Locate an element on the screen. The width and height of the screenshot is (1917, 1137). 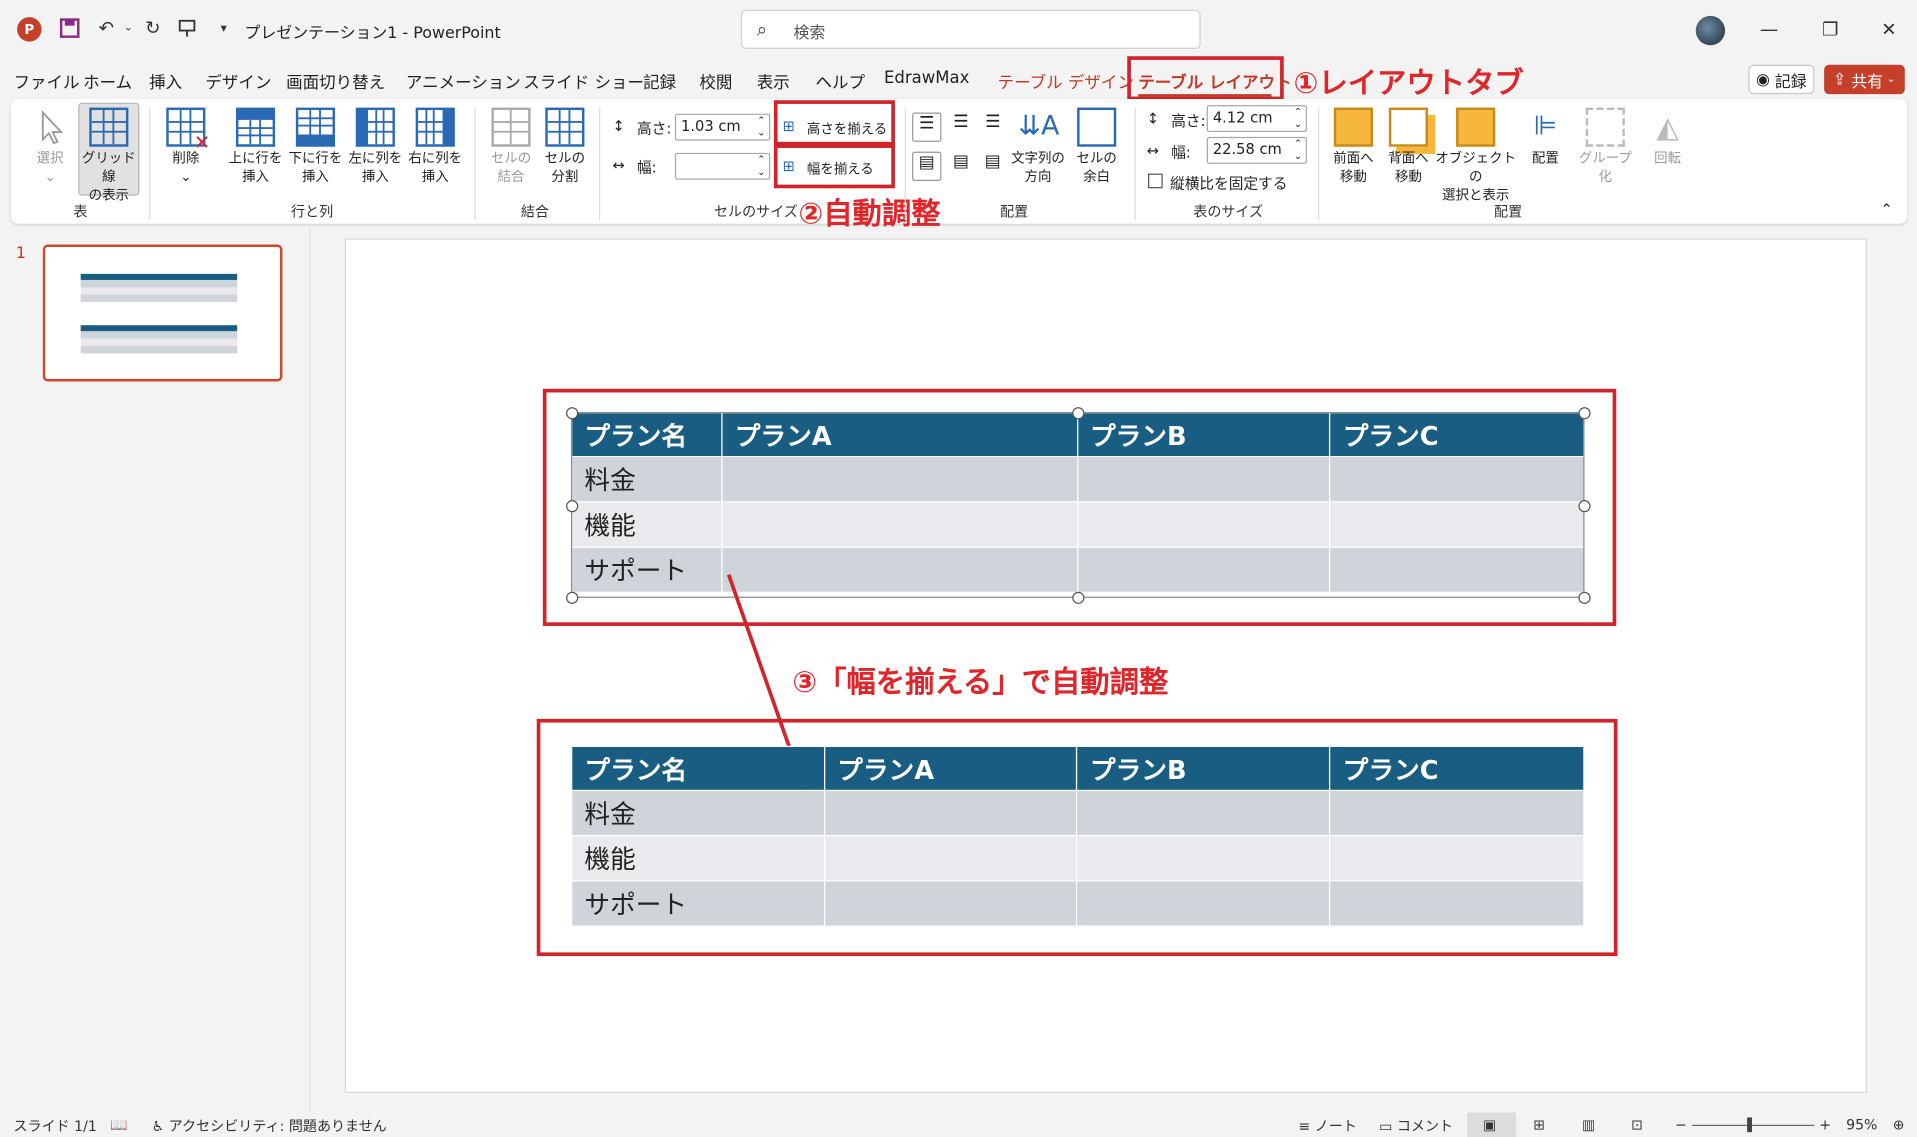
collapse-ribbon-icon: ⌃ is located at coordinates (1886, 209).